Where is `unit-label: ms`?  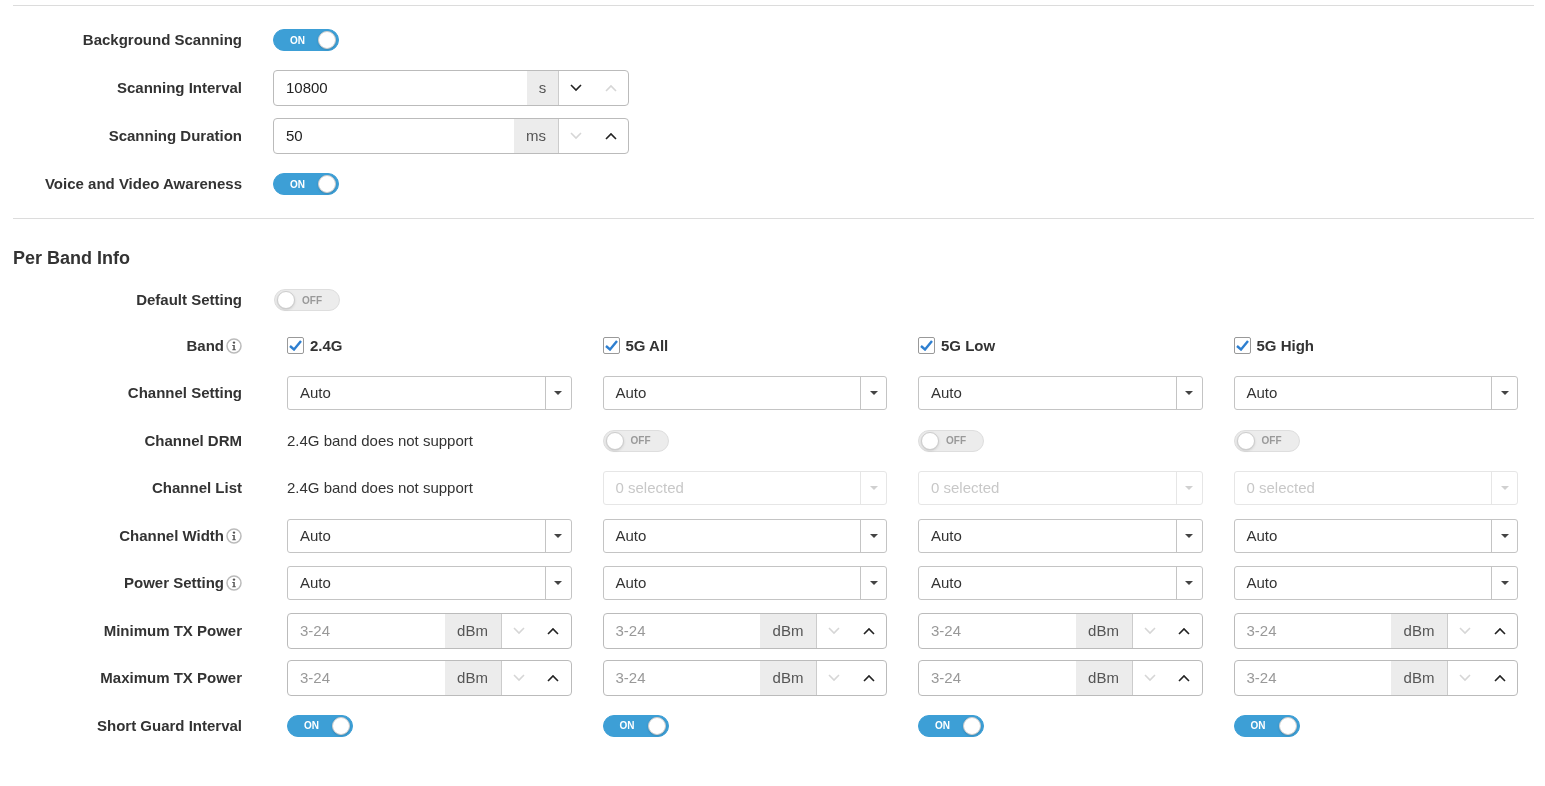
unit-label: ms is located at coordinates (536, 136).